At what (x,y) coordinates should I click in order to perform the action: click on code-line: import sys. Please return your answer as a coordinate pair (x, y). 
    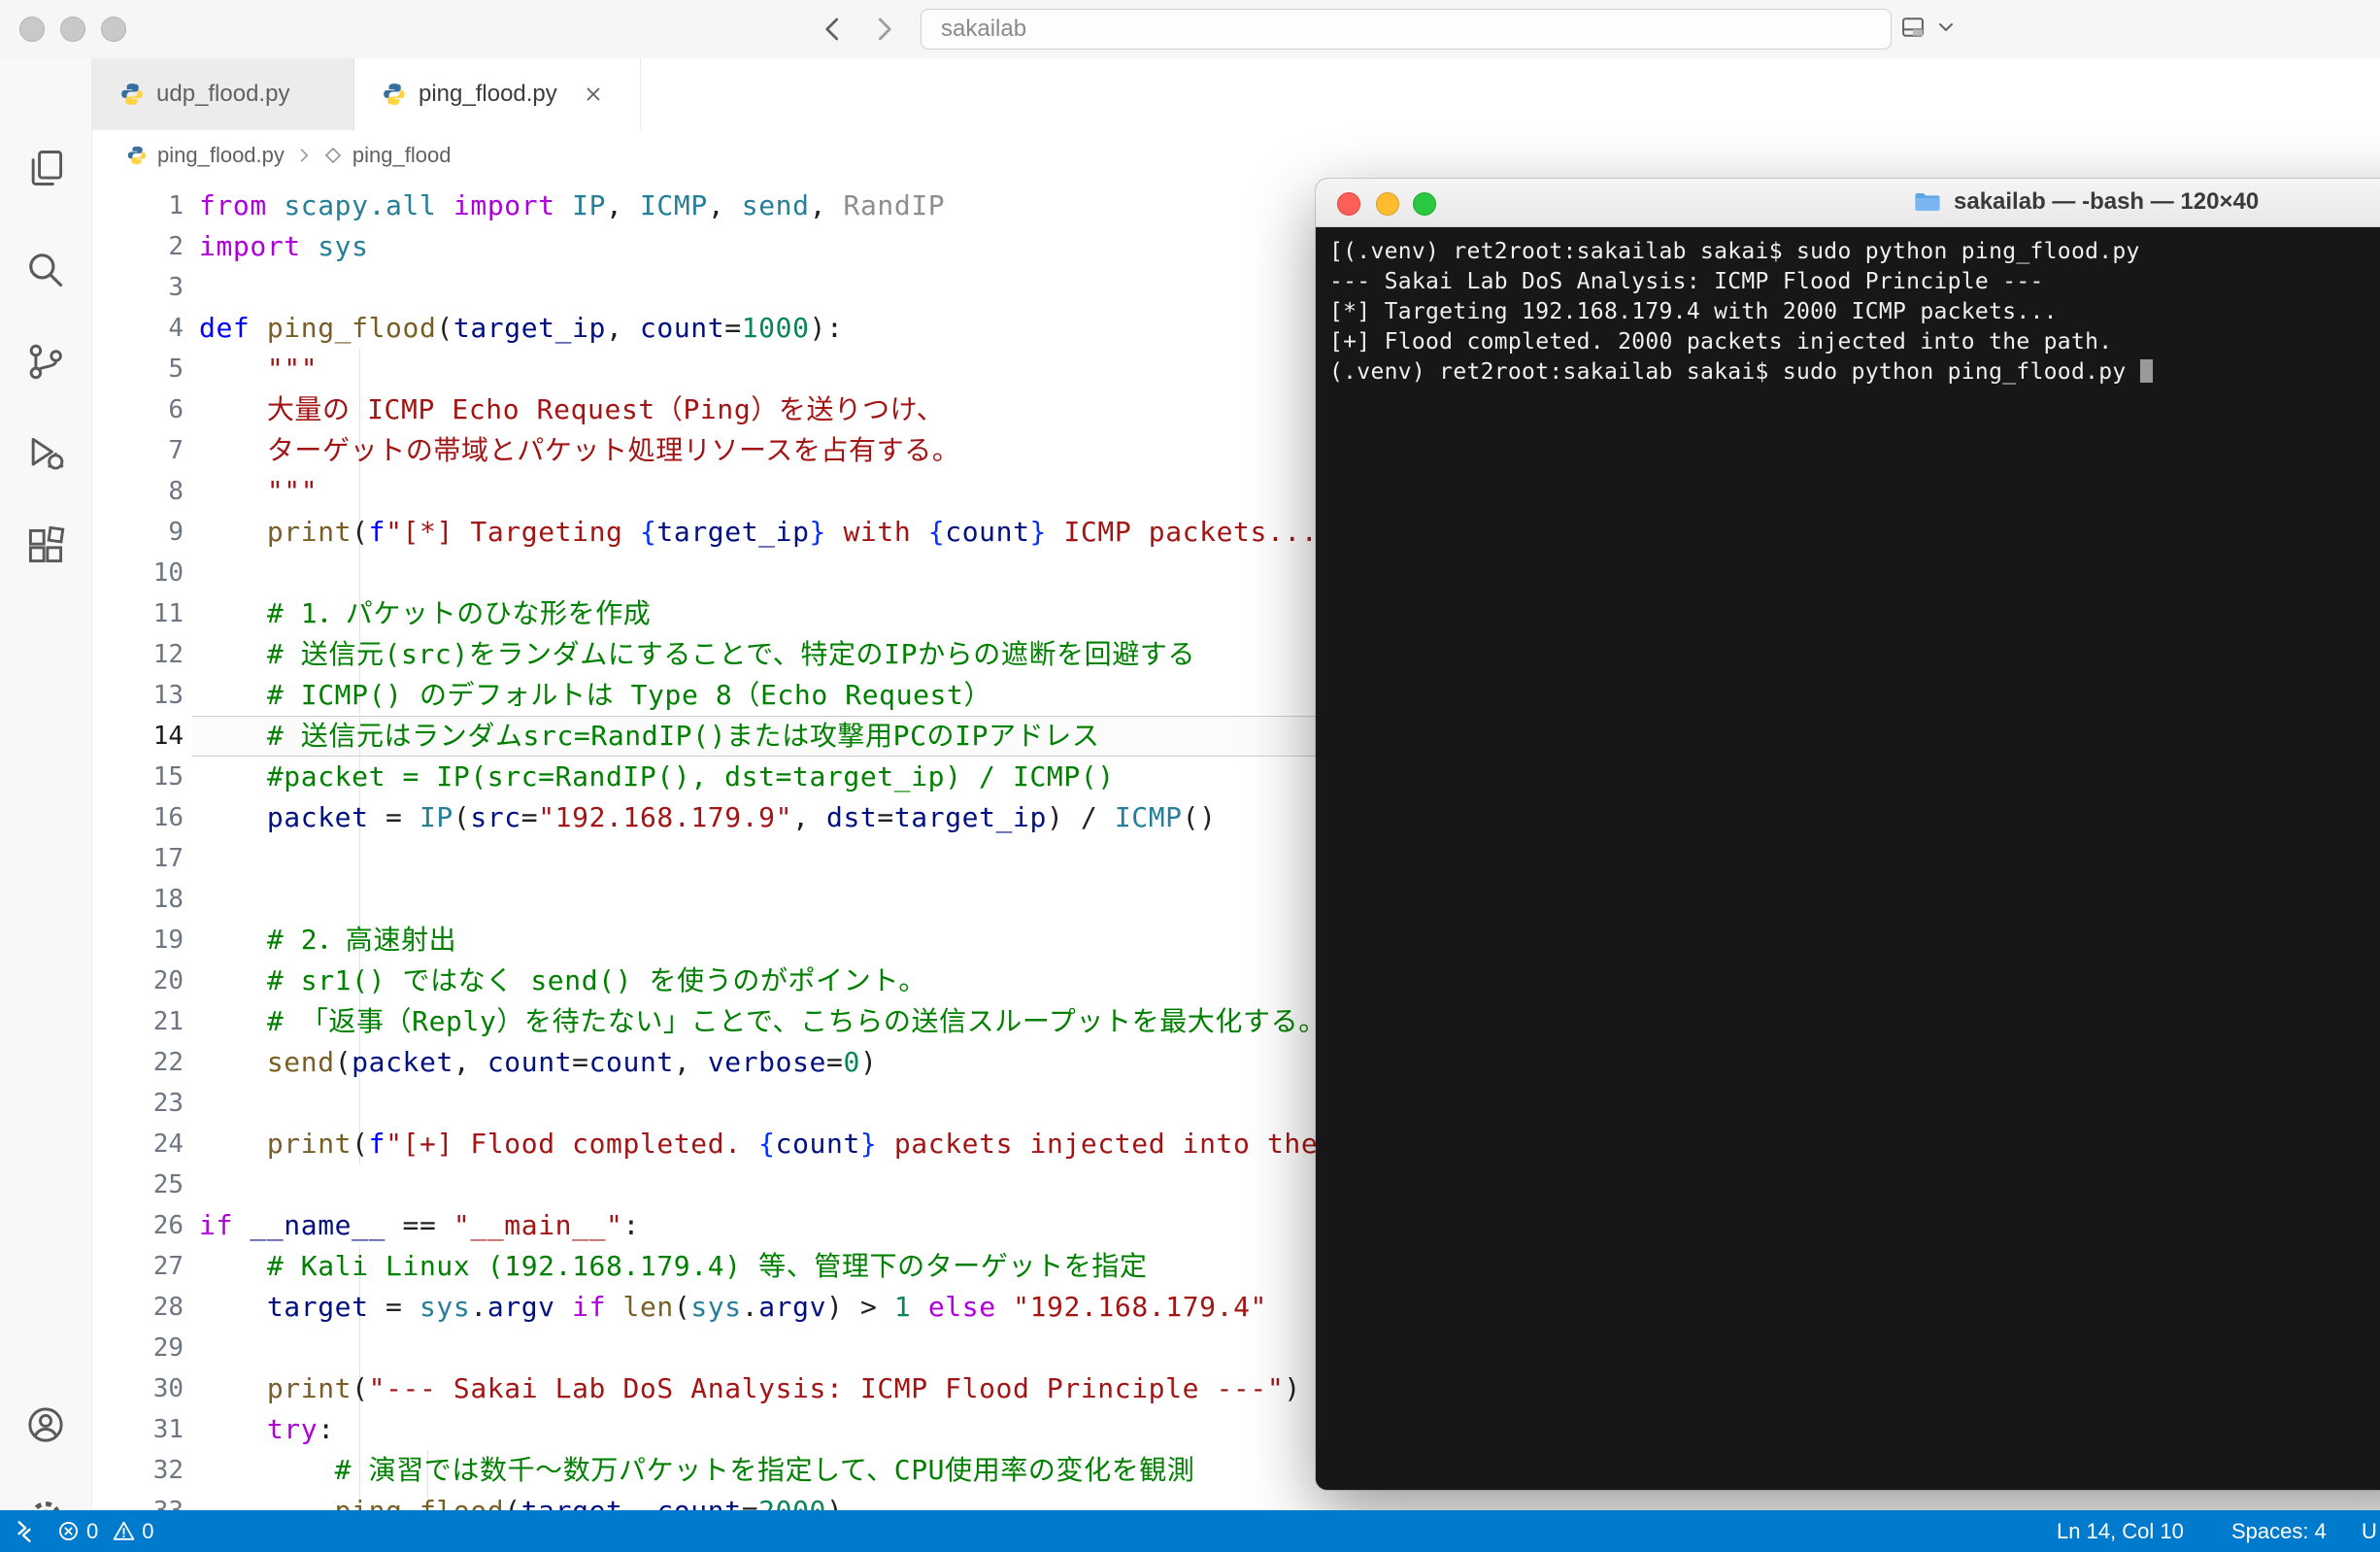
    Looking at the image, I should click on (826, 246).